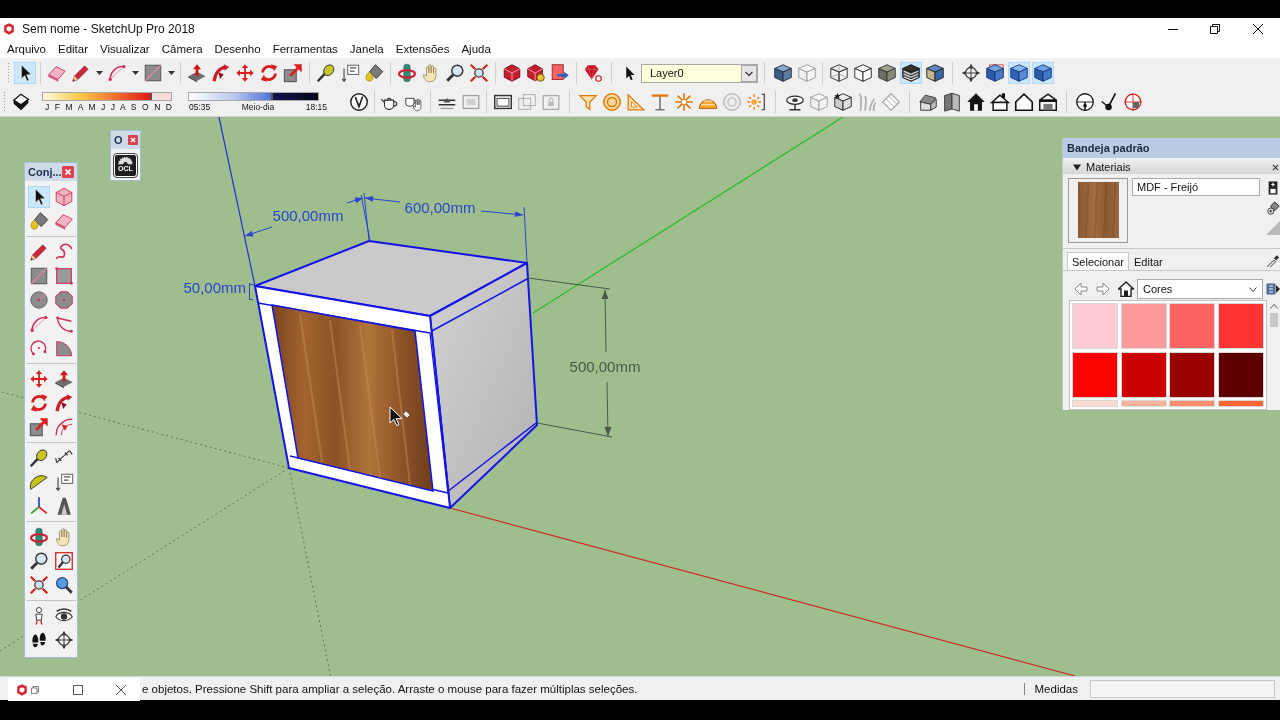 Image resolution: width=1280 pixels, height=720 pixels. Describe the element at coordinates (153, 73) in the screenshot. I see `rectangle-icon` at that location.